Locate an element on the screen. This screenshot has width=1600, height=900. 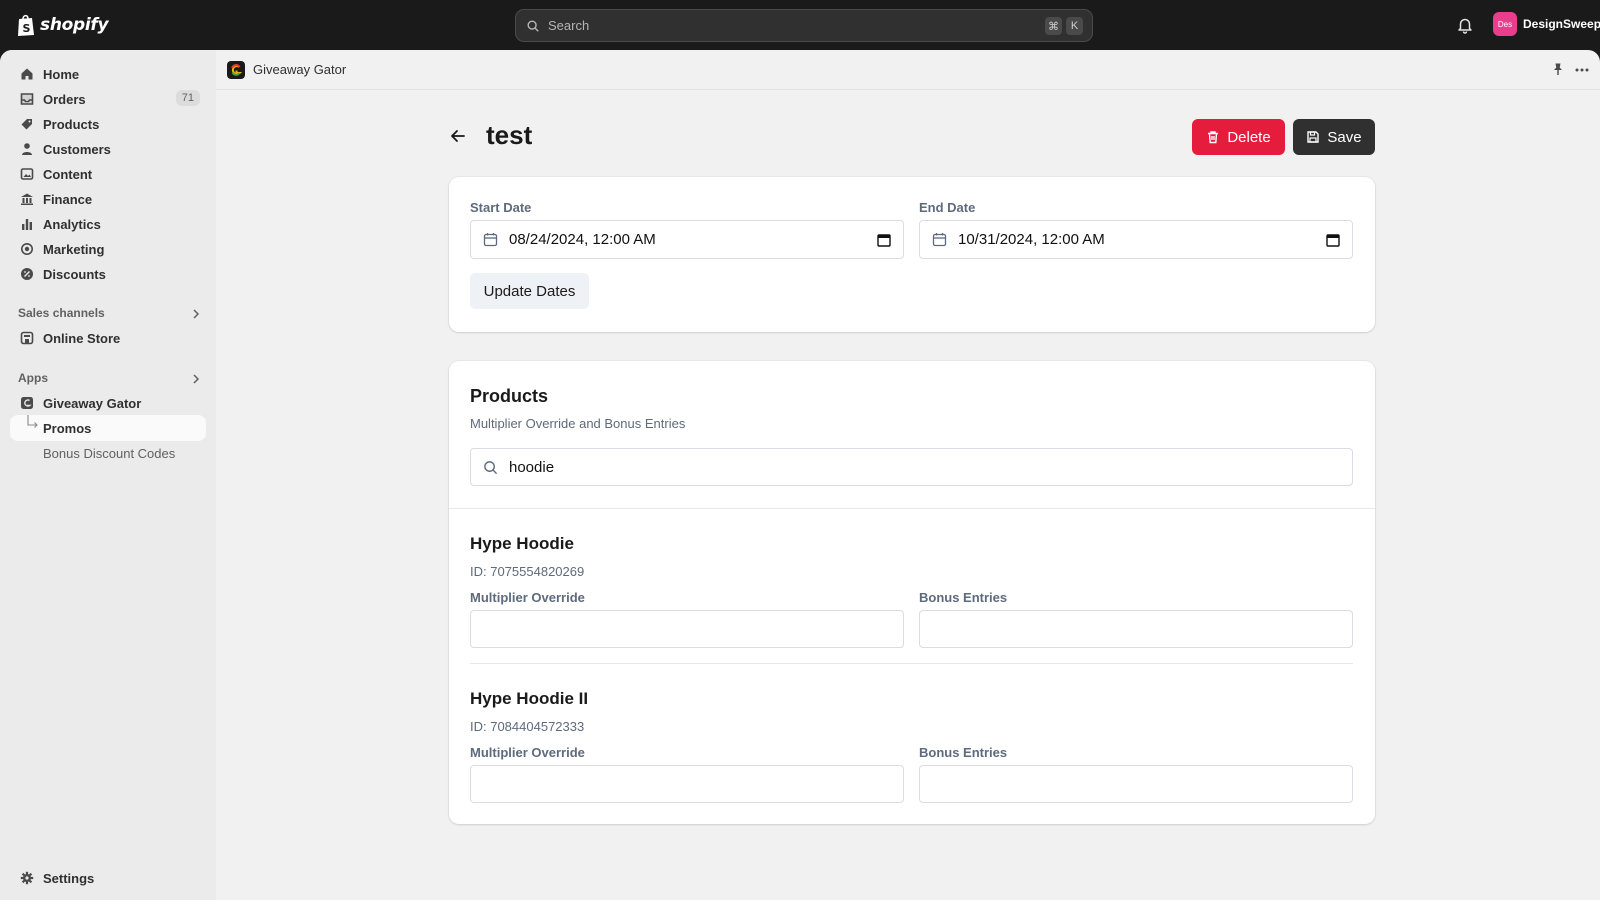
trash-icon is located at coordinates (1213, 137).